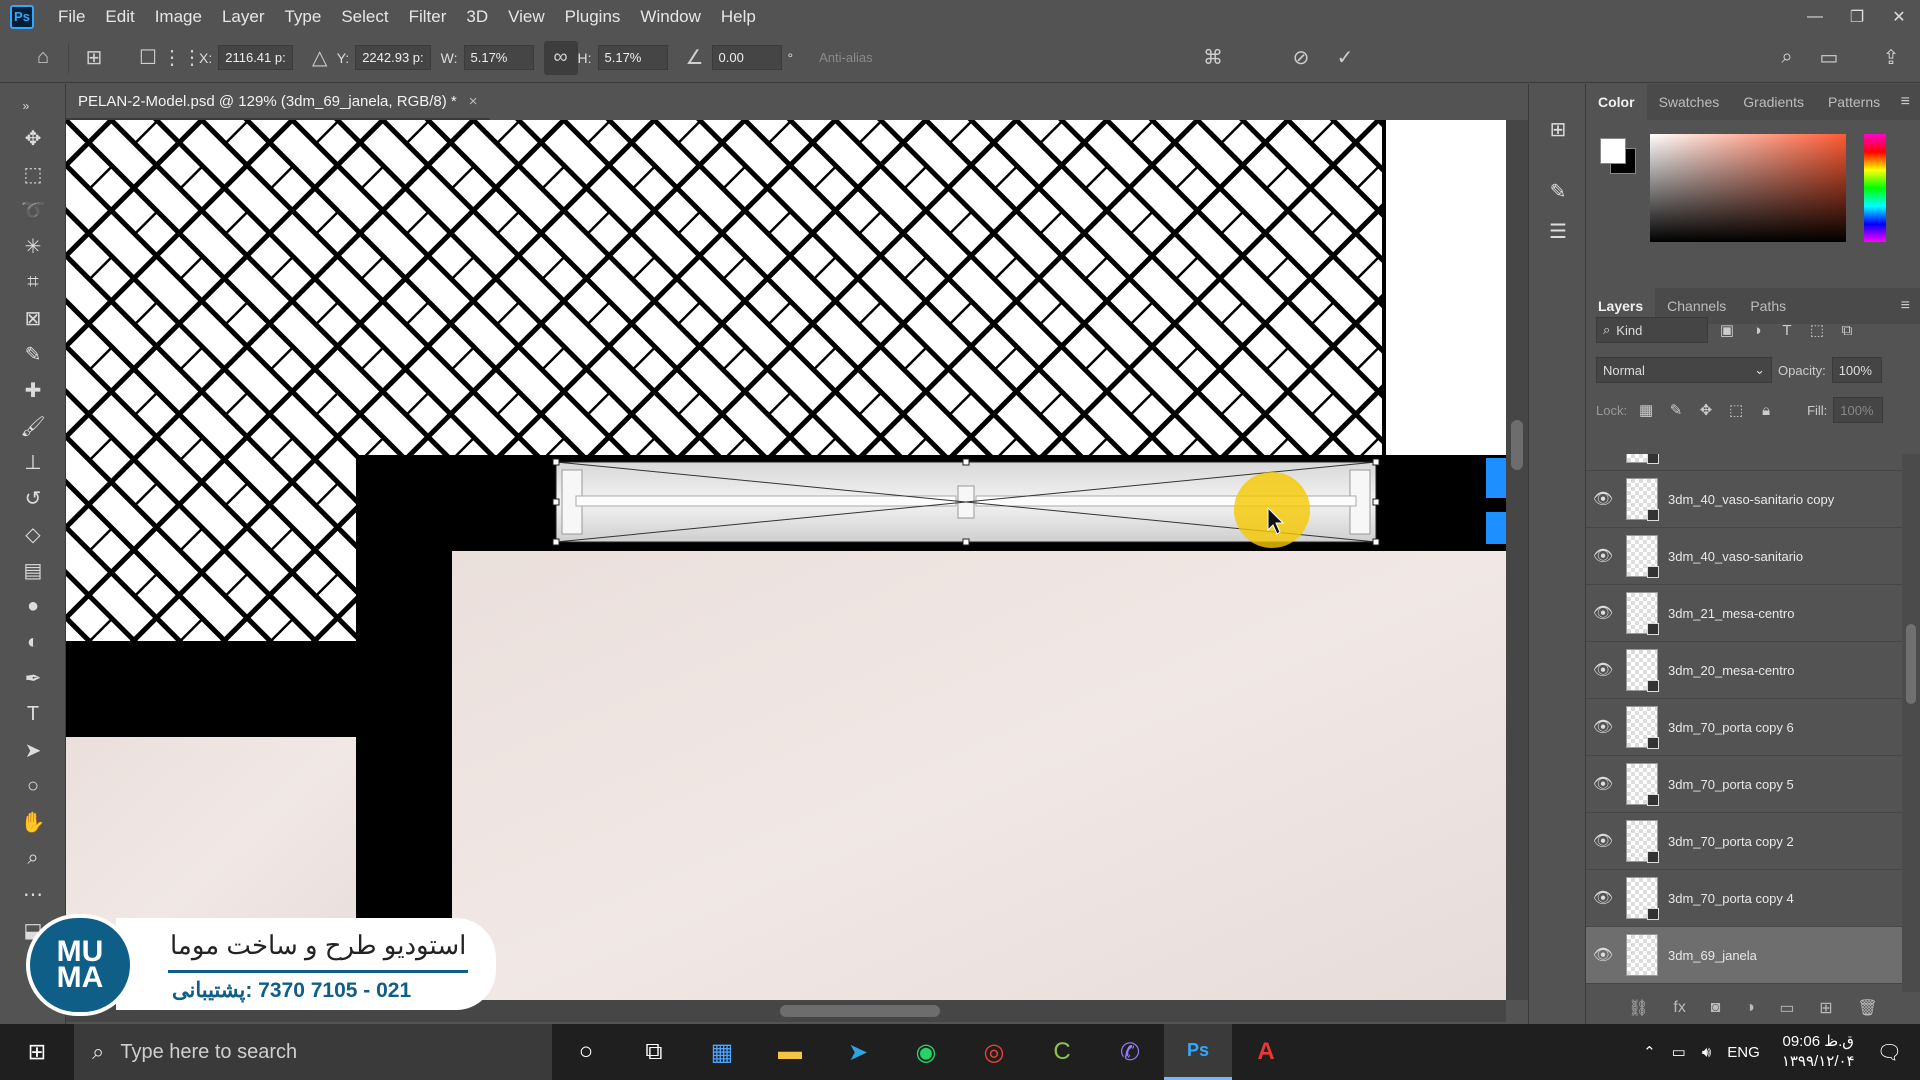 The height and width of the screenshot is (1080, 1920). What do you see at coordinates (71, 17) in the screenshot?
I see `menu-file: File` at bounding box center [71, 17].